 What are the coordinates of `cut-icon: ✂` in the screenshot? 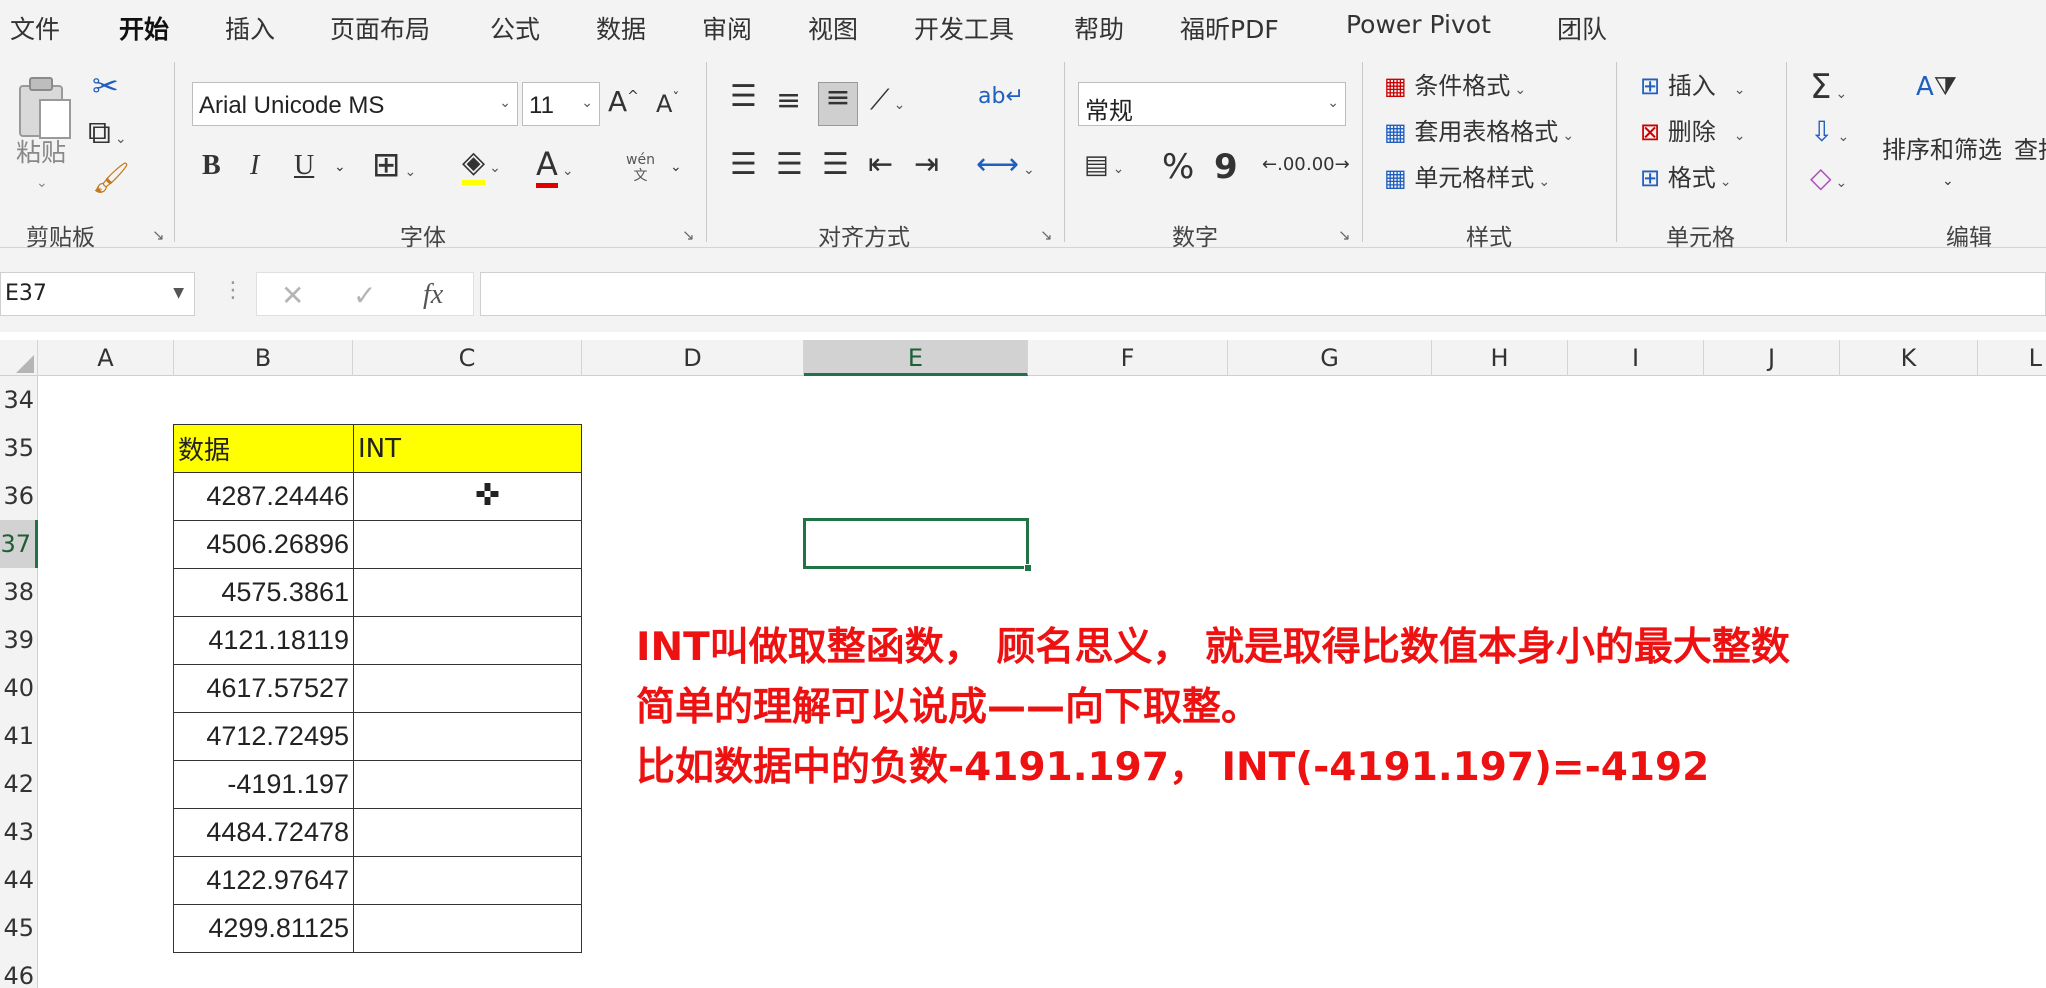 It's located at (105, 86).